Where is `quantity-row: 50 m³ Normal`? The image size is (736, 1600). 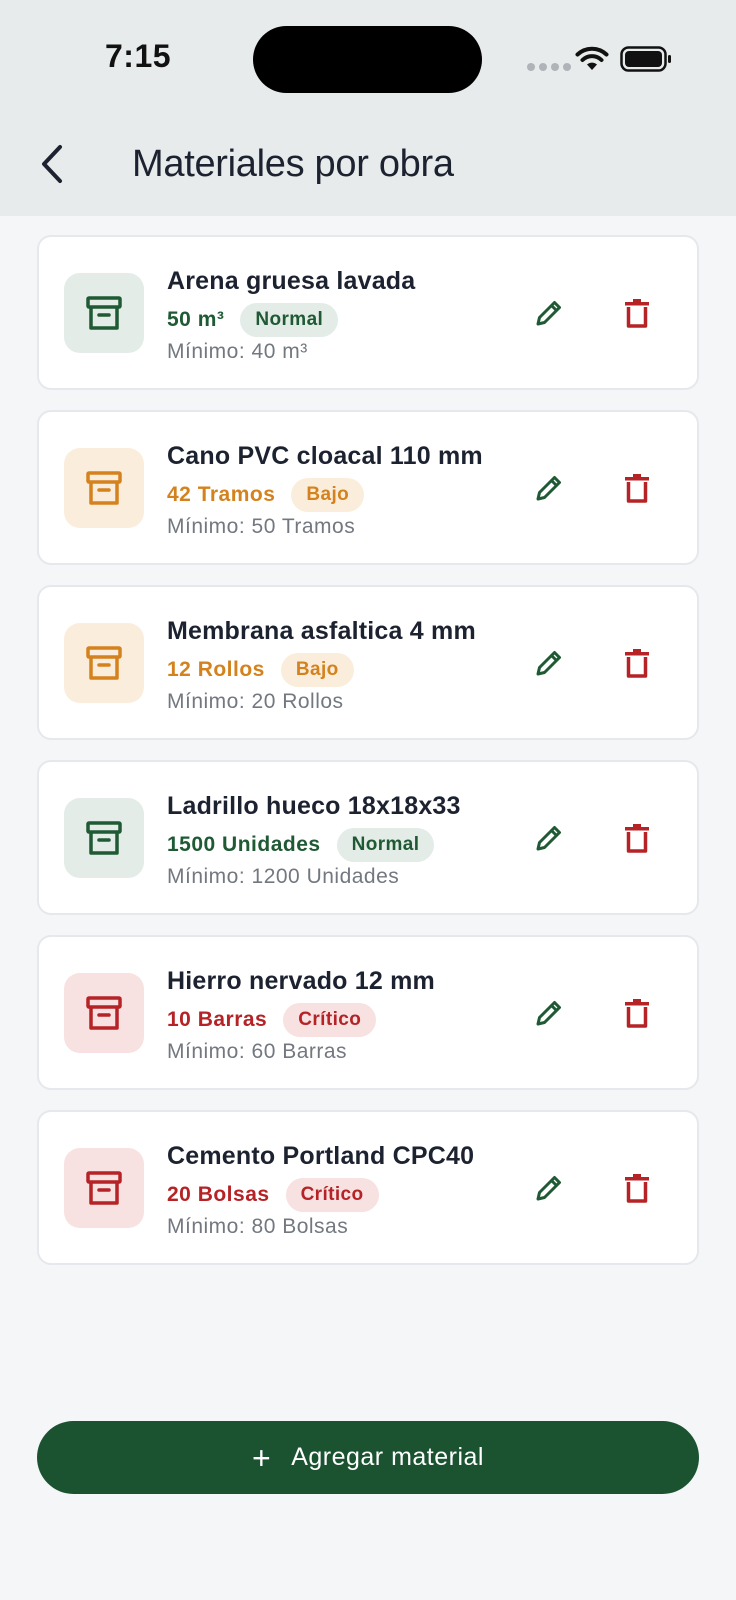 quantity-row: 50 m³ Normal is located at coordinates (332, 320).